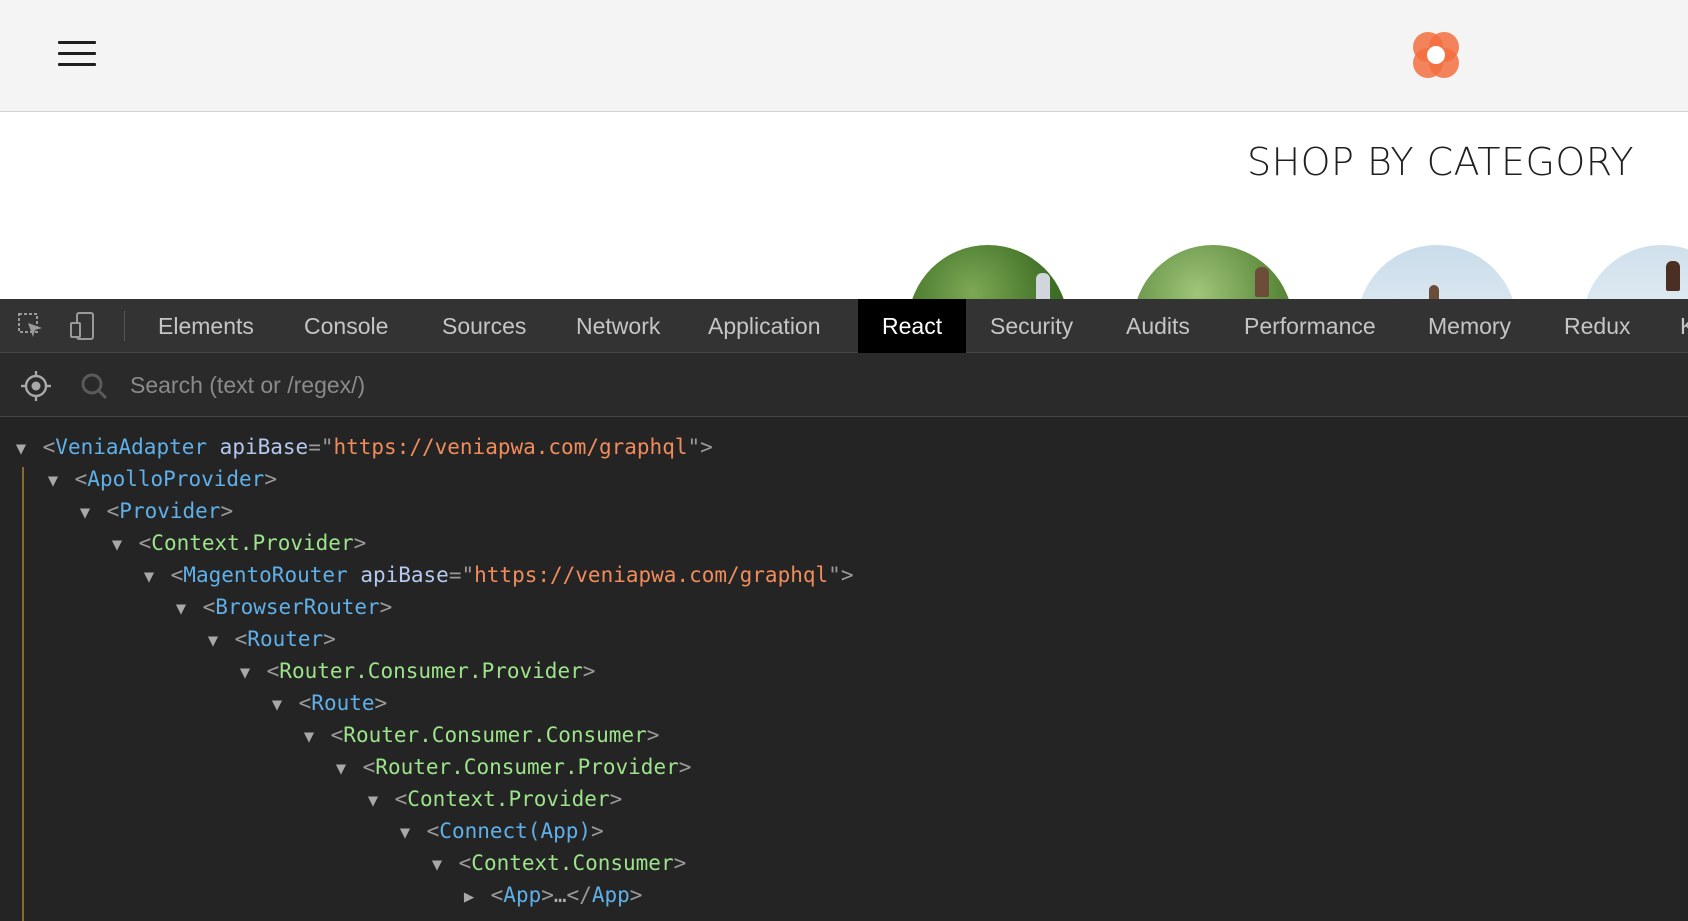 The image size is (1688, 921). I want to click on component-name: Provider, so click(170, 511).